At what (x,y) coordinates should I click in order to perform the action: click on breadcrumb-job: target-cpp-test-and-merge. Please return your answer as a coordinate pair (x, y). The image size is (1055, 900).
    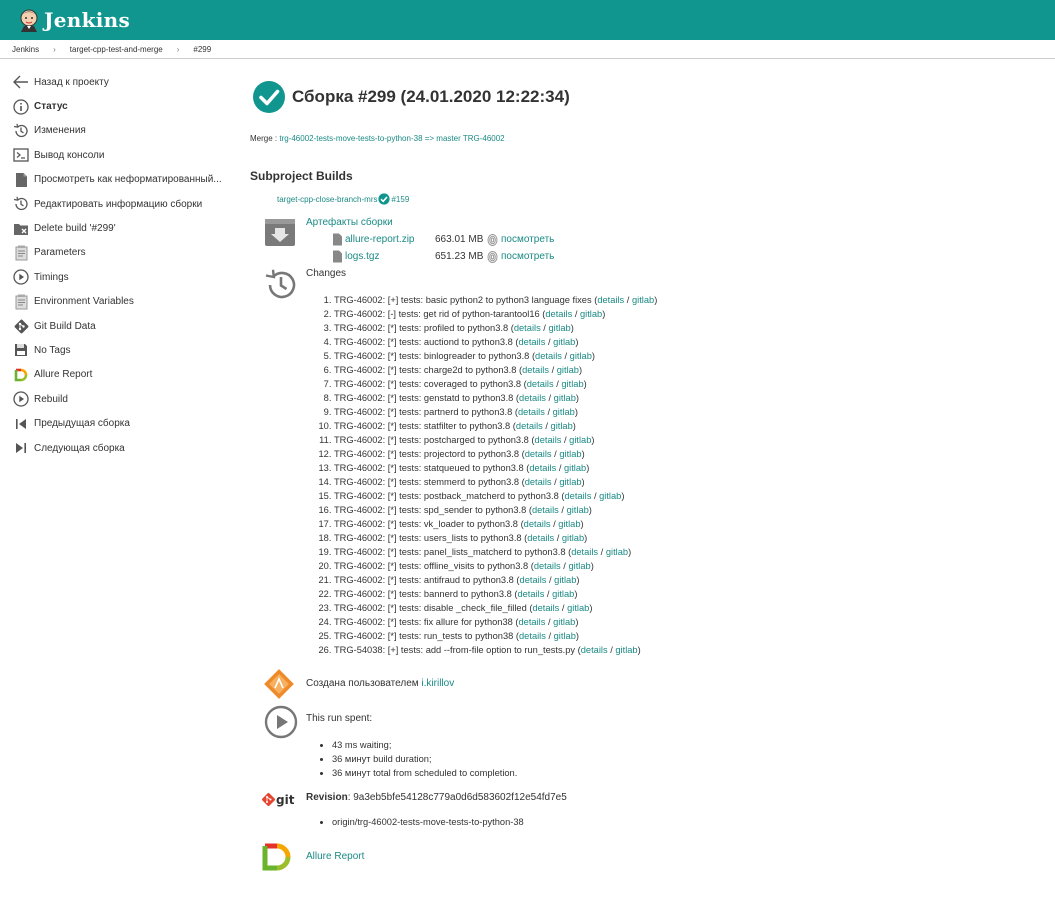
    Looking at the image, I should click on (116, 49).